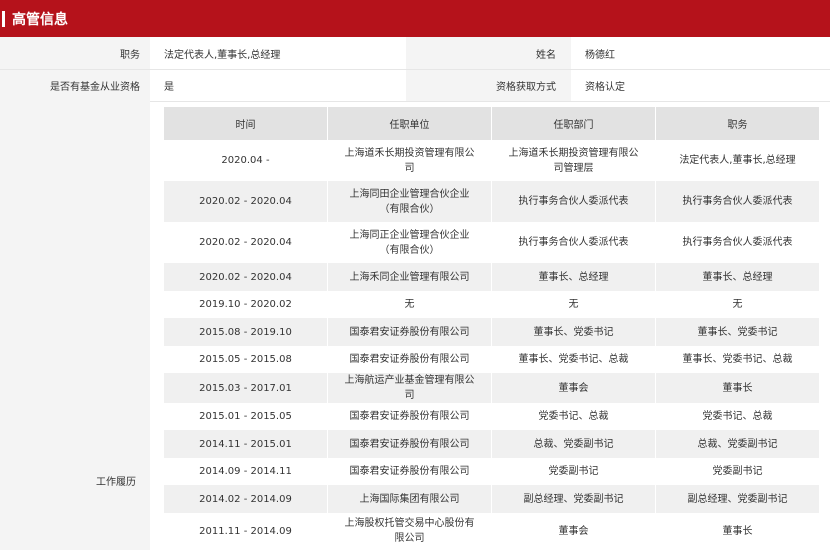  What do you see at coordinates (738, 416) in the screenshot?
I see `cell-position: 党委书记、总裁` at bounding box center [738, 416].